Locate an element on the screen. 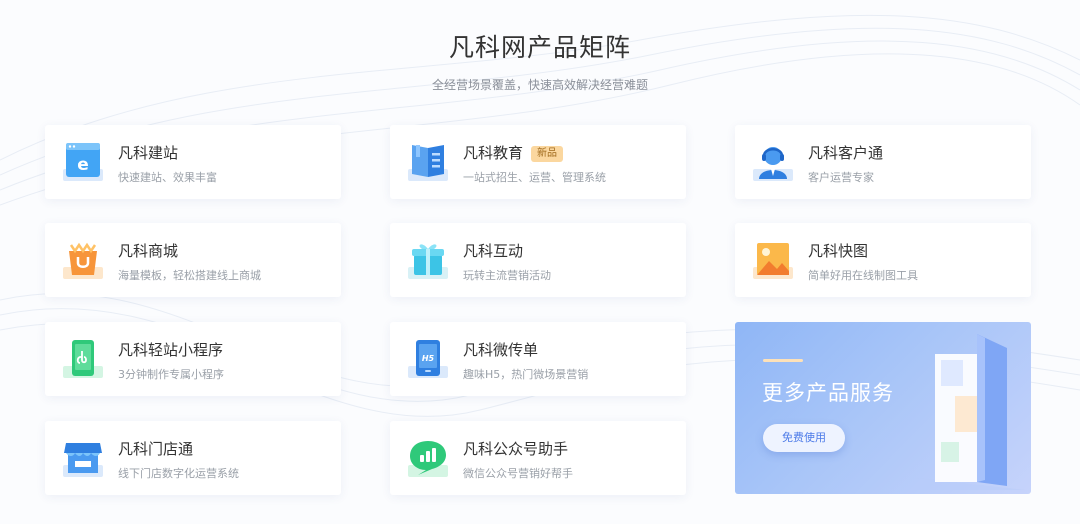 The height and width of the screenshot is (524, 1080). product-name: 凡科商城 is located at coordinates (148, 251).